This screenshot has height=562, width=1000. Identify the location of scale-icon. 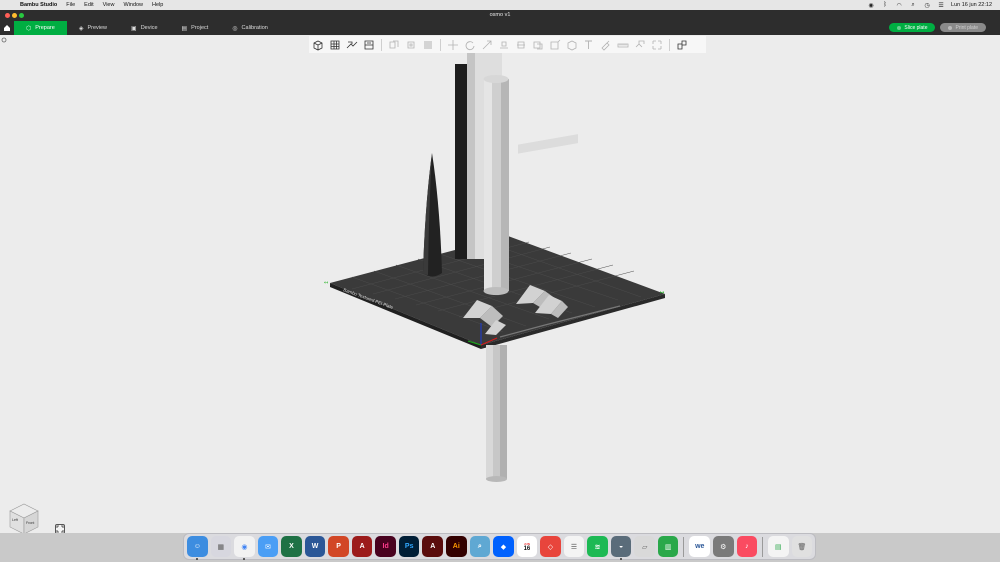
(487, 44).